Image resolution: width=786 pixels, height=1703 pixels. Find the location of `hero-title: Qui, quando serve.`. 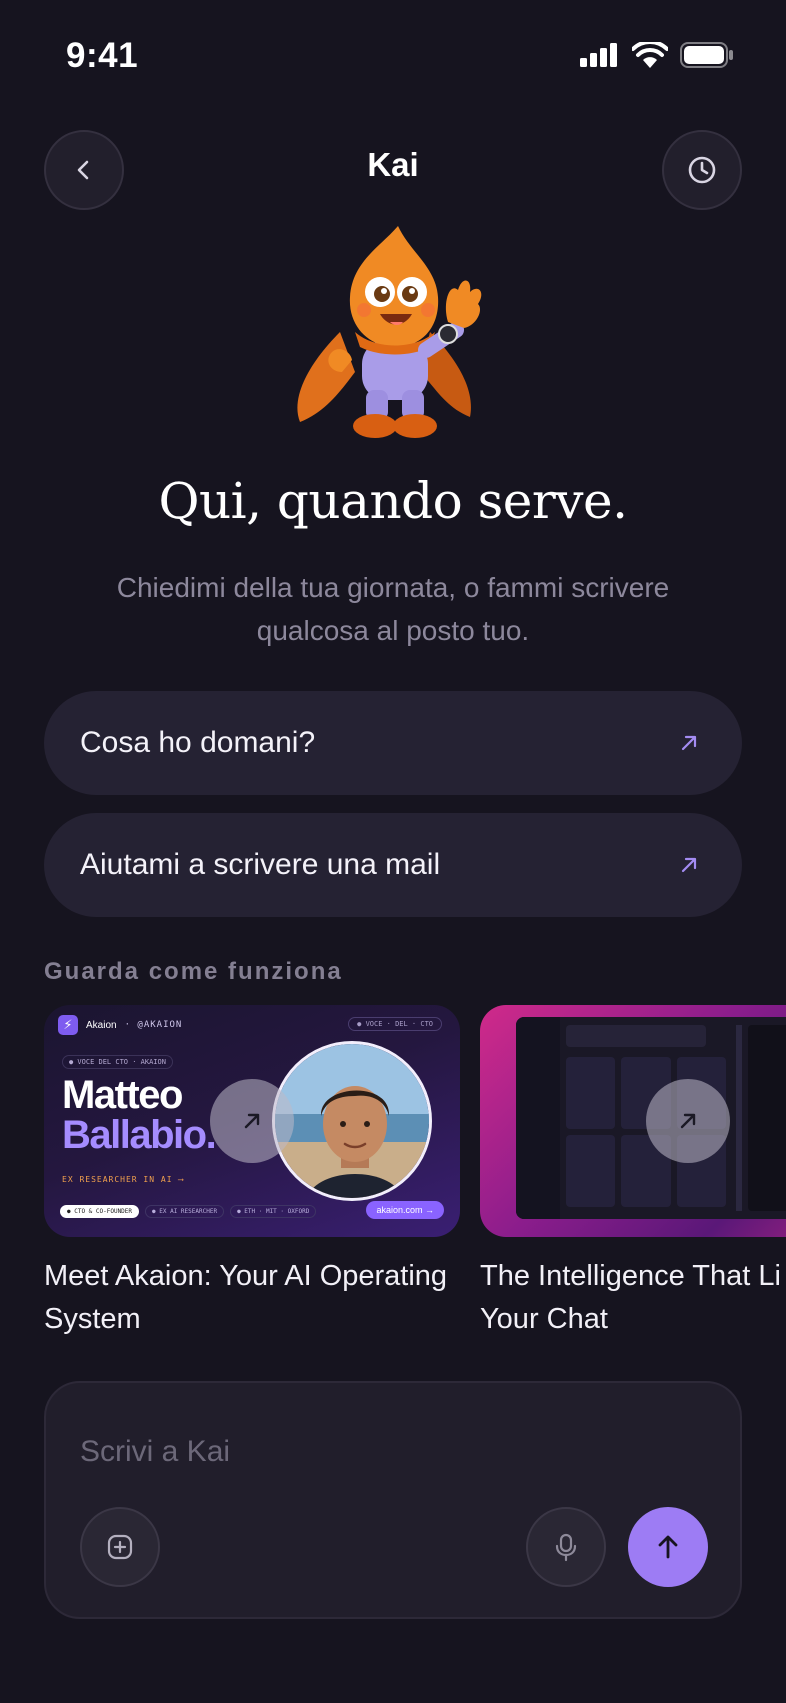

hero-title: Qui, quando serve. is located at coordinates (393, 501).